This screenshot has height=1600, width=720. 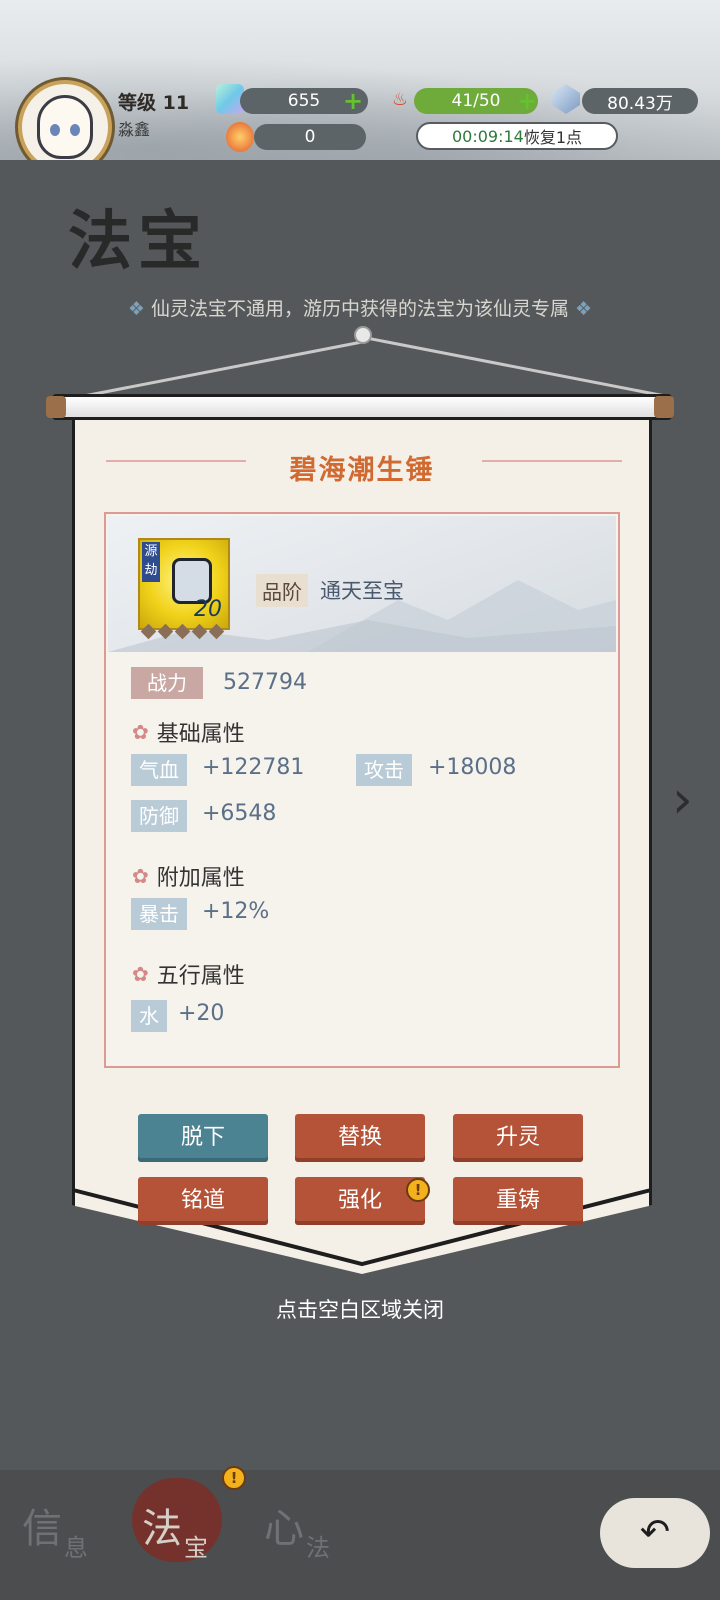 I want to click on section-element-attributes: ✿ 五行属性, so click(x=188, y=974).